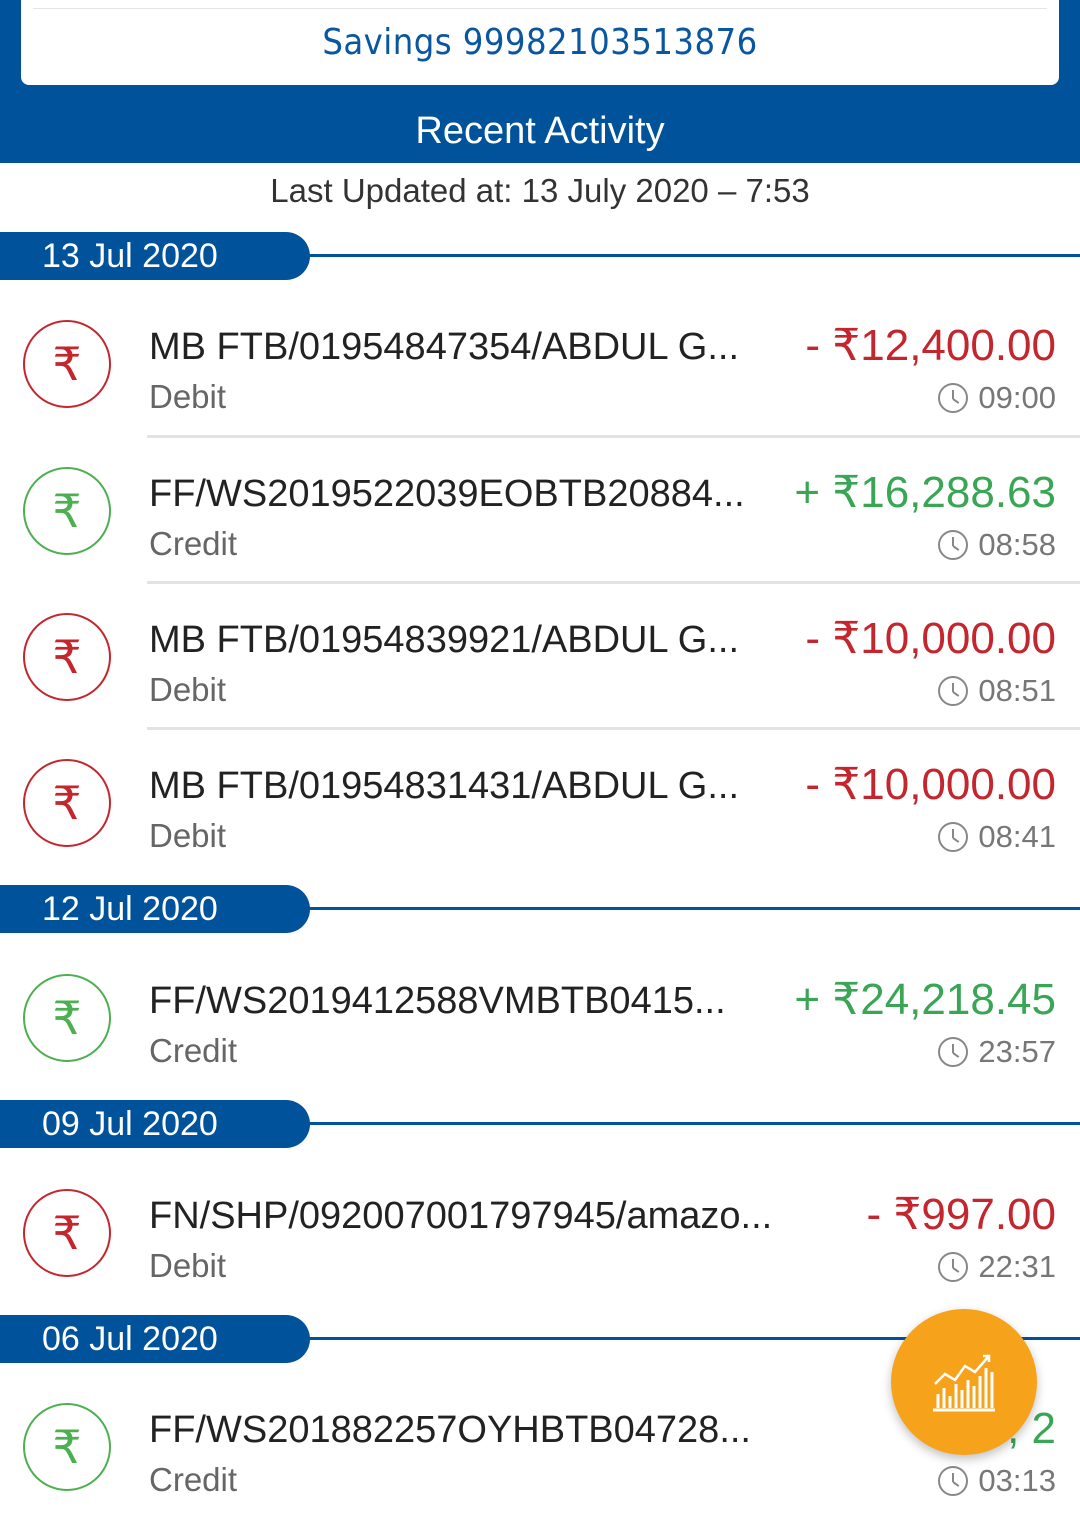  I want to click on header-band: Savings 99982103513876 Recent Activity, so click(540, 81).